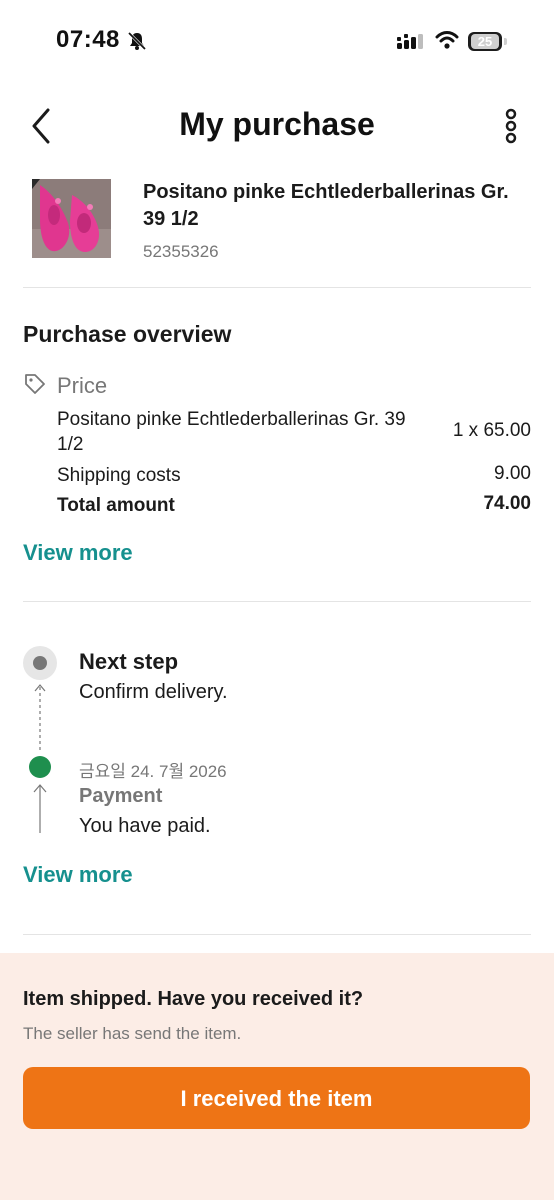 This screenshot has width=554, height=1200. Describe the element at coordinates (40, 767) in the screenshot. I see `completed-step-dot-icon` at that location.